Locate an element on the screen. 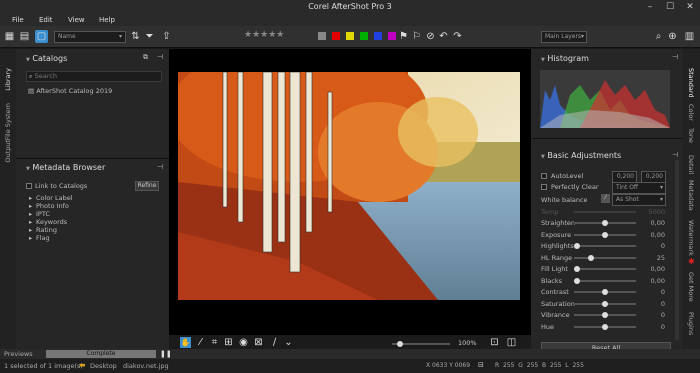 The width and height of the screenshot is (700, 373). catalogs-header: ▼ Catalogs is located at coordinates (41, 59).